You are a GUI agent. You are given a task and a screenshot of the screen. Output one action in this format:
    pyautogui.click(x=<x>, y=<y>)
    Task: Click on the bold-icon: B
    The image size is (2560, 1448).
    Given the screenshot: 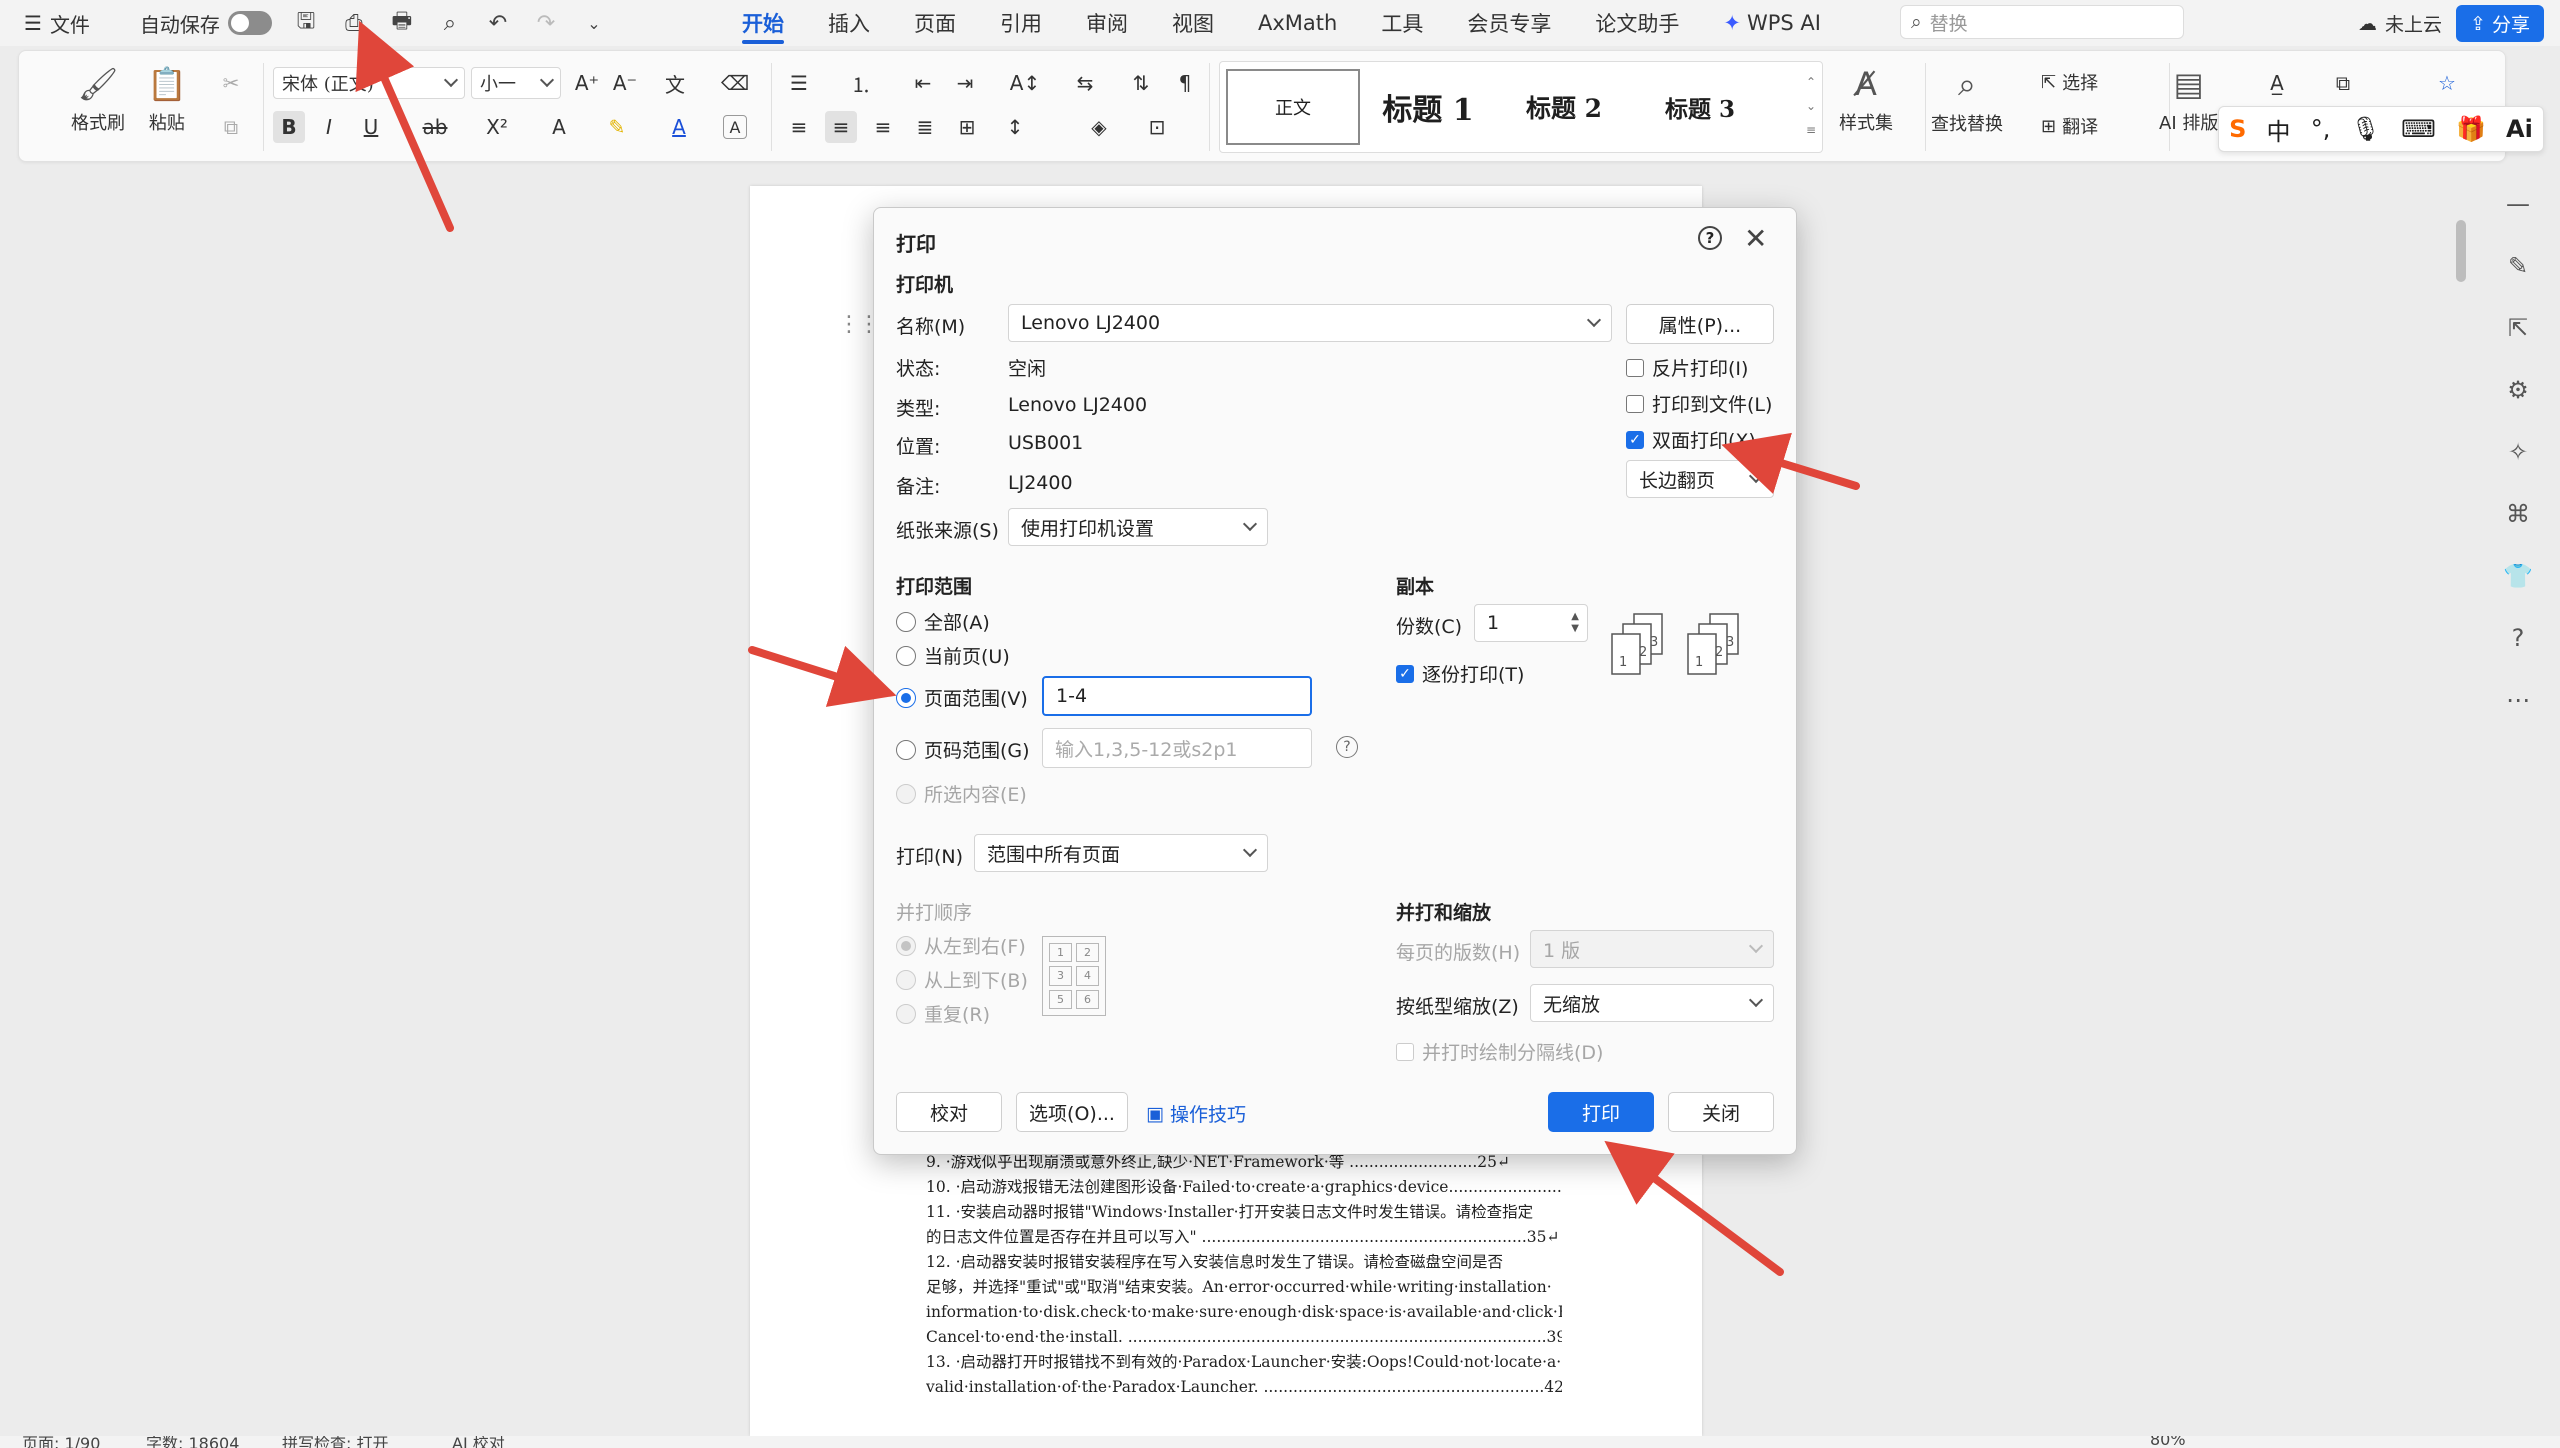 What is the action you would take?
    pyautogui.click(x=289, y=127)
    